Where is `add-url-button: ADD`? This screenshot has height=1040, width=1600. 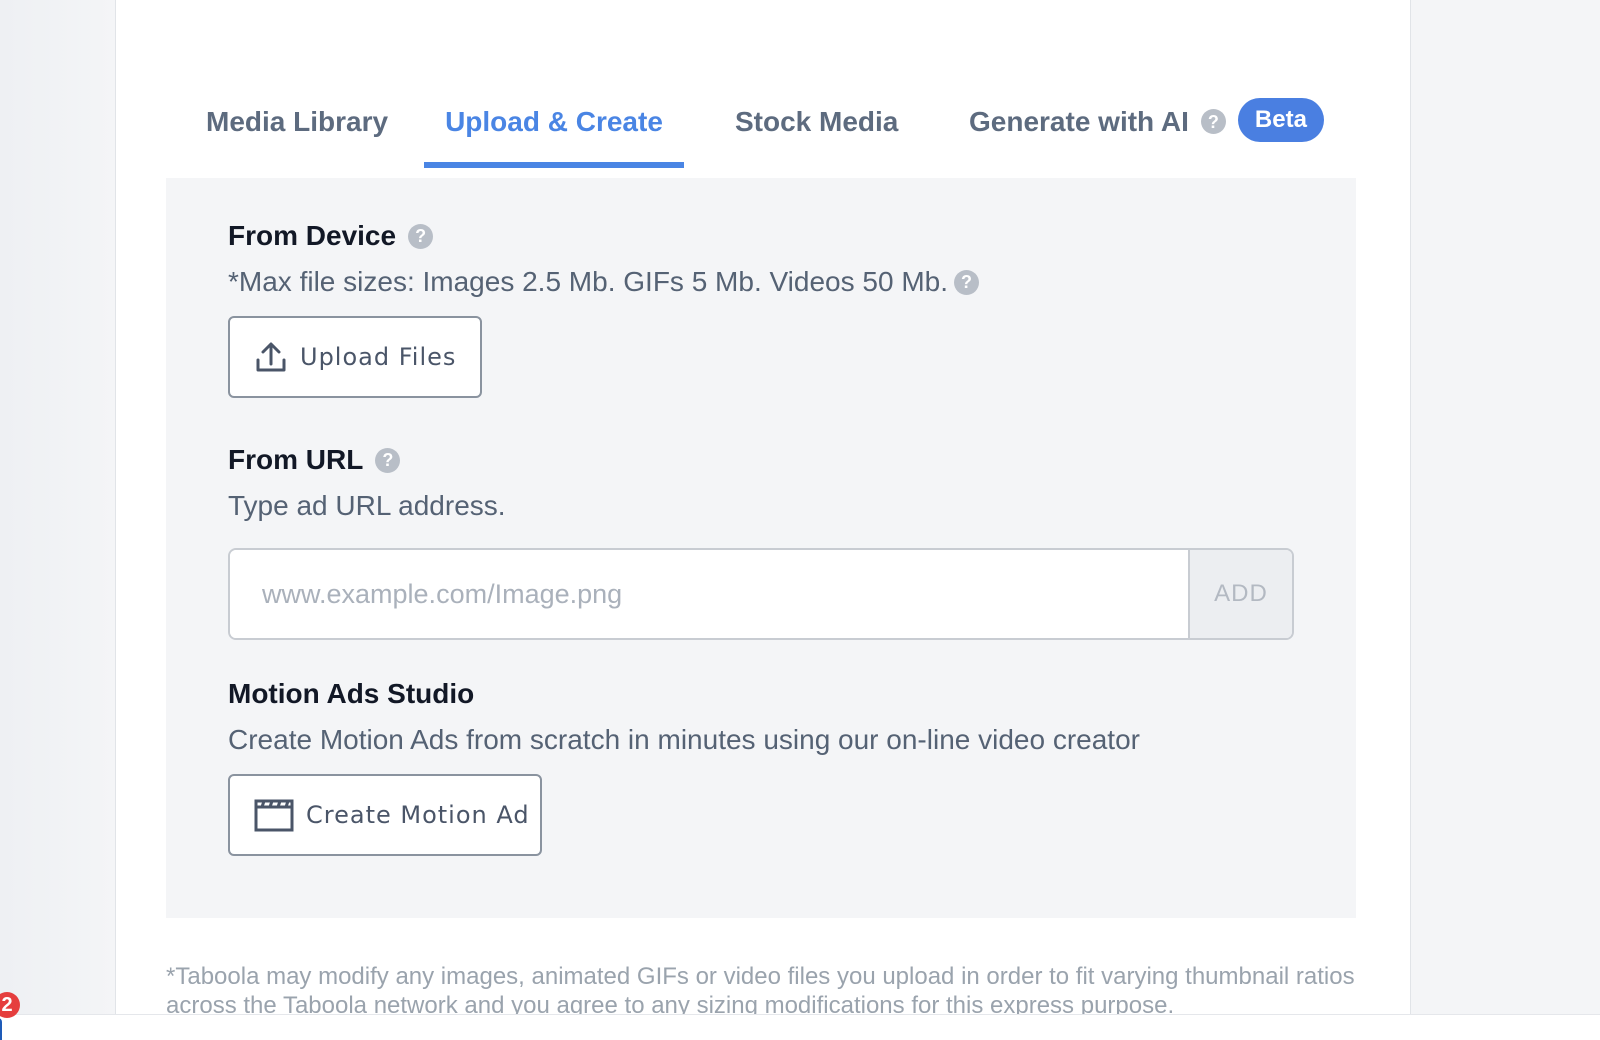 add-url-button: ADD is located at coordinates (1240, 594).